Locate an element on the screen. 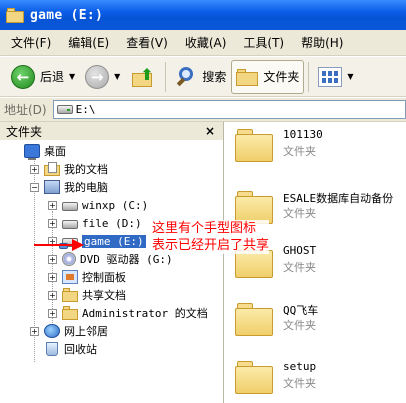  annotation-arrow-line is located at coordinates (54, 245).